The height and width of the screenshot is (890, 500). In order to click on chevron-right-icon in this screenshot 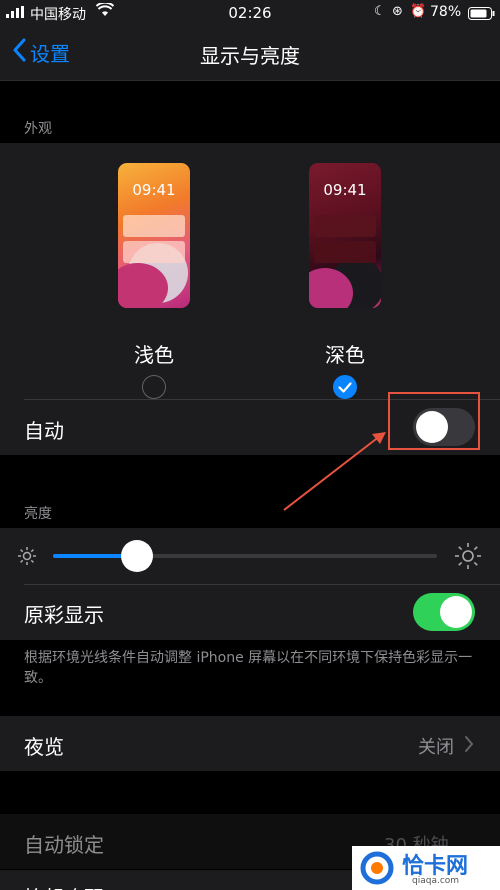, I will do `click(469, 746)`.